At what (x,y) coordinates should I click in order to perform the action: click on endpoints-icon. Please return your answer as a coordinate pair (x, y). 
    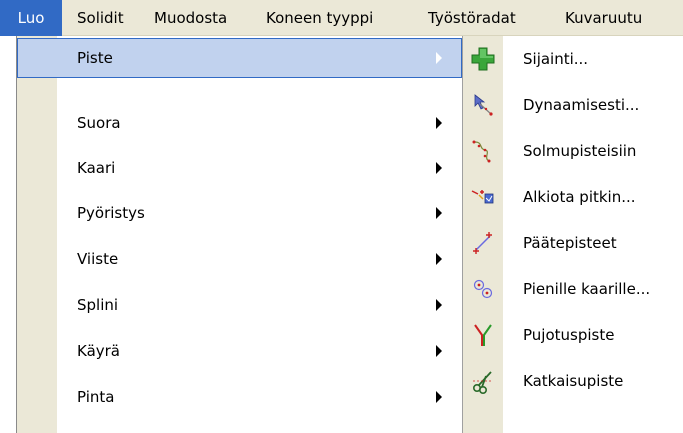
    Looking at the image, I should click on (483, 243).